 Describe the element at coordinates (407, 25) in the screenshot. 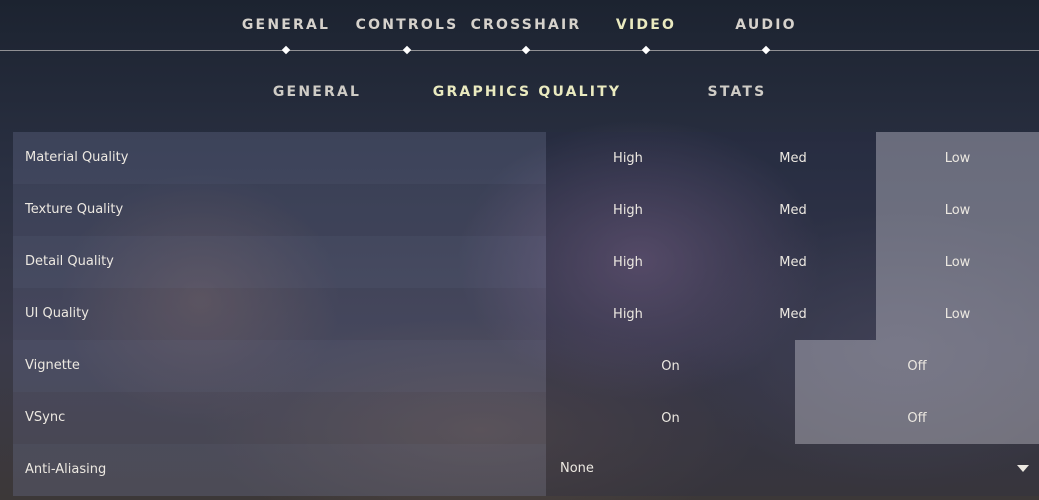

I see `tab-controls: CONTROLS` at that location.